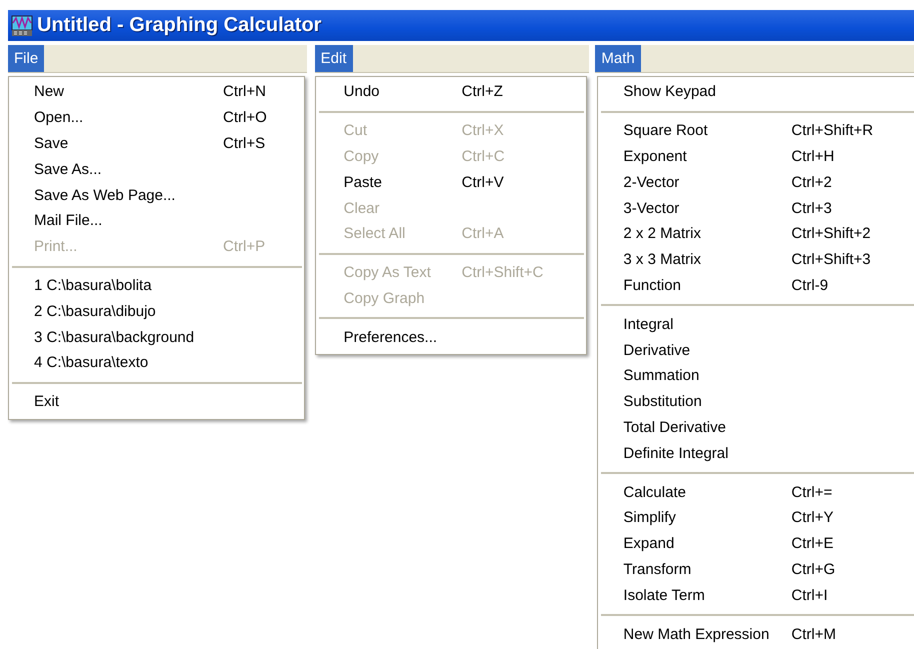  What do you see at coordinates (756, 517) in the screenshot?
I see `menu-item: Simplify Ctrl+Y` at bounding box center [756, 517].